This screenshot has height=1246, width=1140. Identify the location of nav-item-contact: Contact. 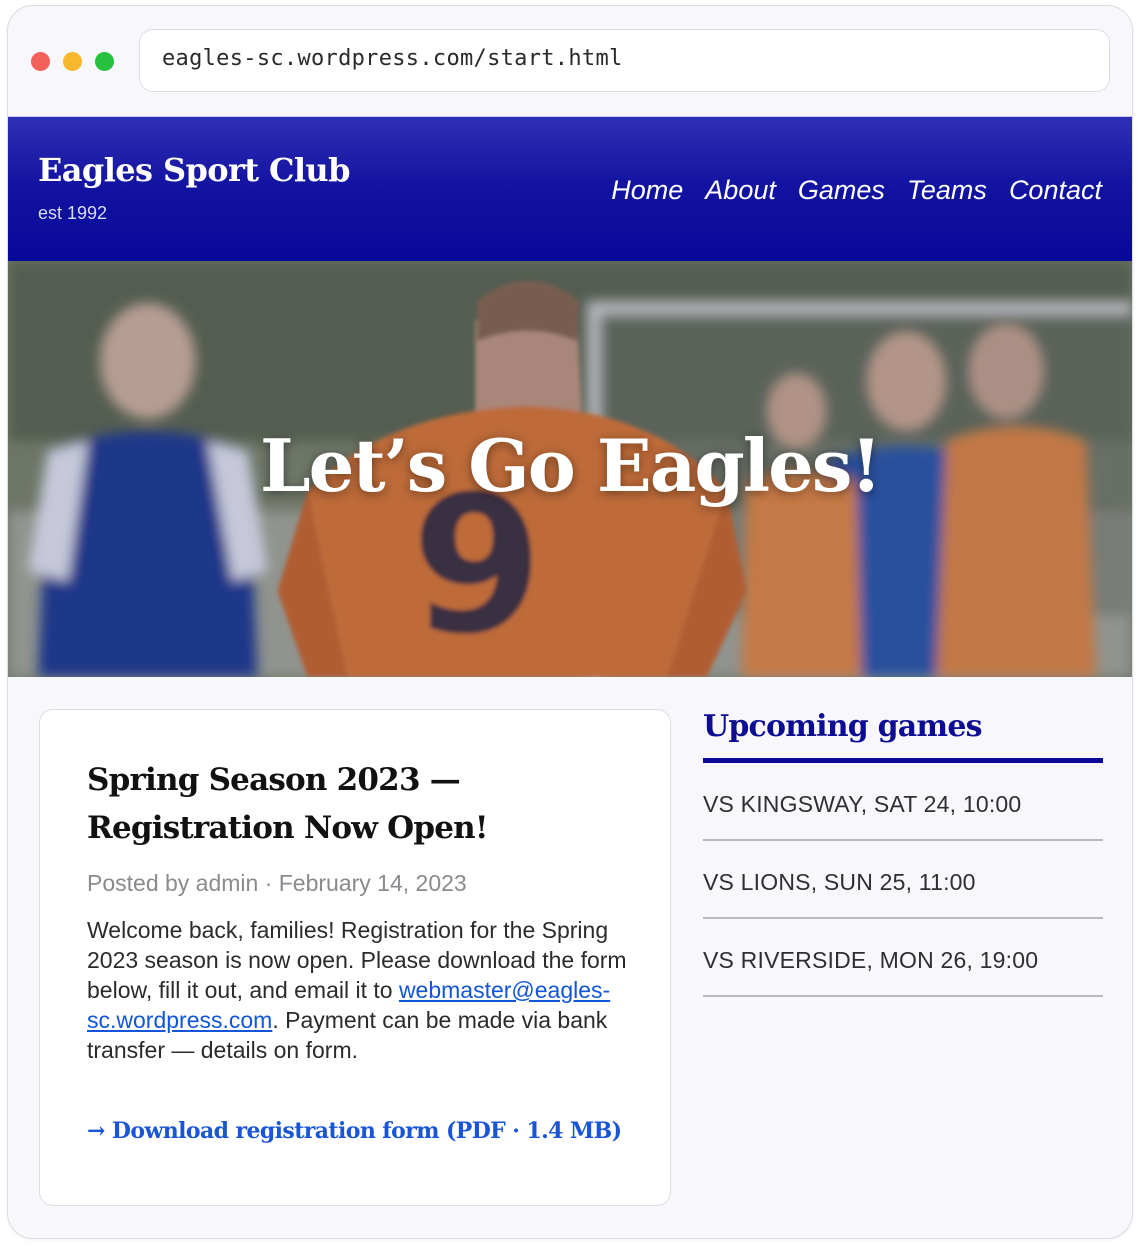
(1055, 190).